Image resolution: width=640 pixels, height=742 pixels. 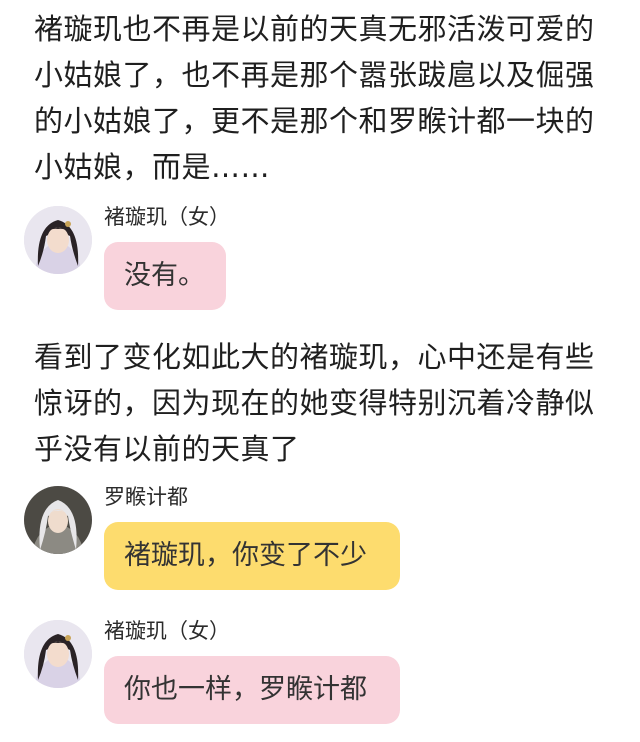 I want to click on message-bubble: 没有。, so click(x=165, y=276).